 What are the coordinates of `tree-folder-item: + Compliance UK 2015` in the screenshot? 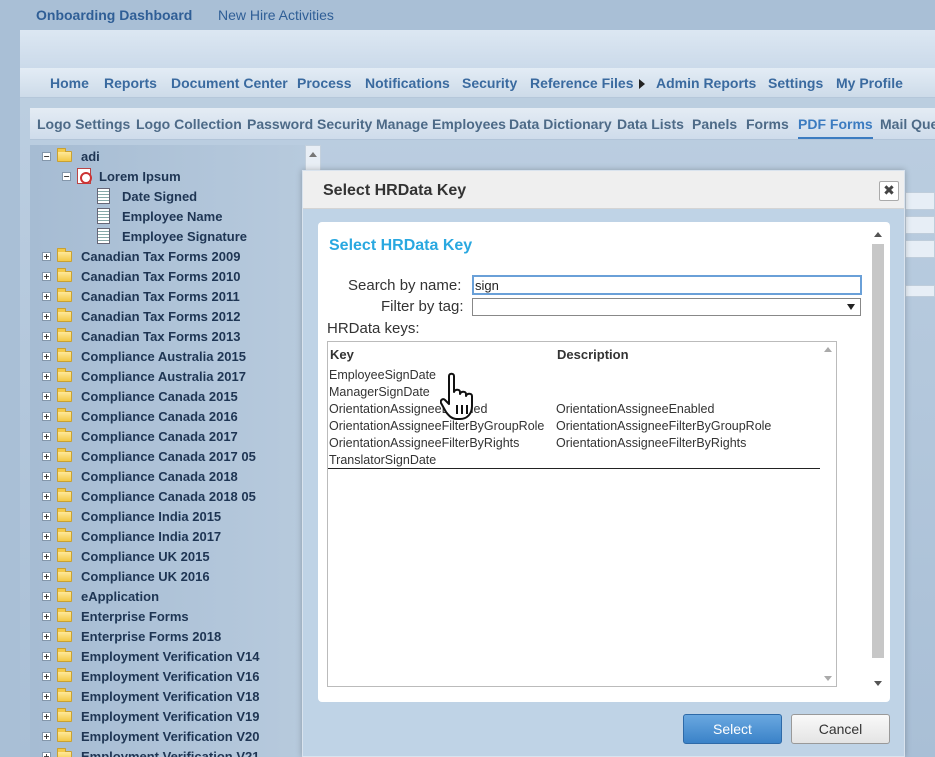 It's located at (126, 556).